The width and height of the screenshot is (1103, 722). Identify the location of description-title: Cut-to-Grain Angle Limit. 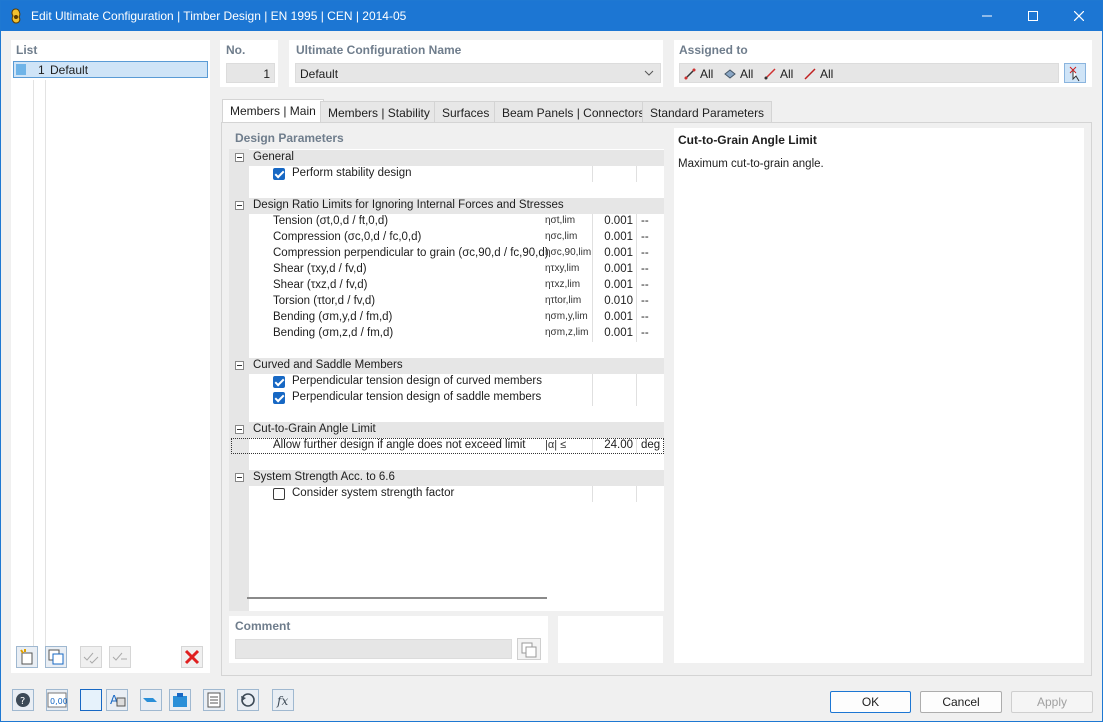
(747, 140).